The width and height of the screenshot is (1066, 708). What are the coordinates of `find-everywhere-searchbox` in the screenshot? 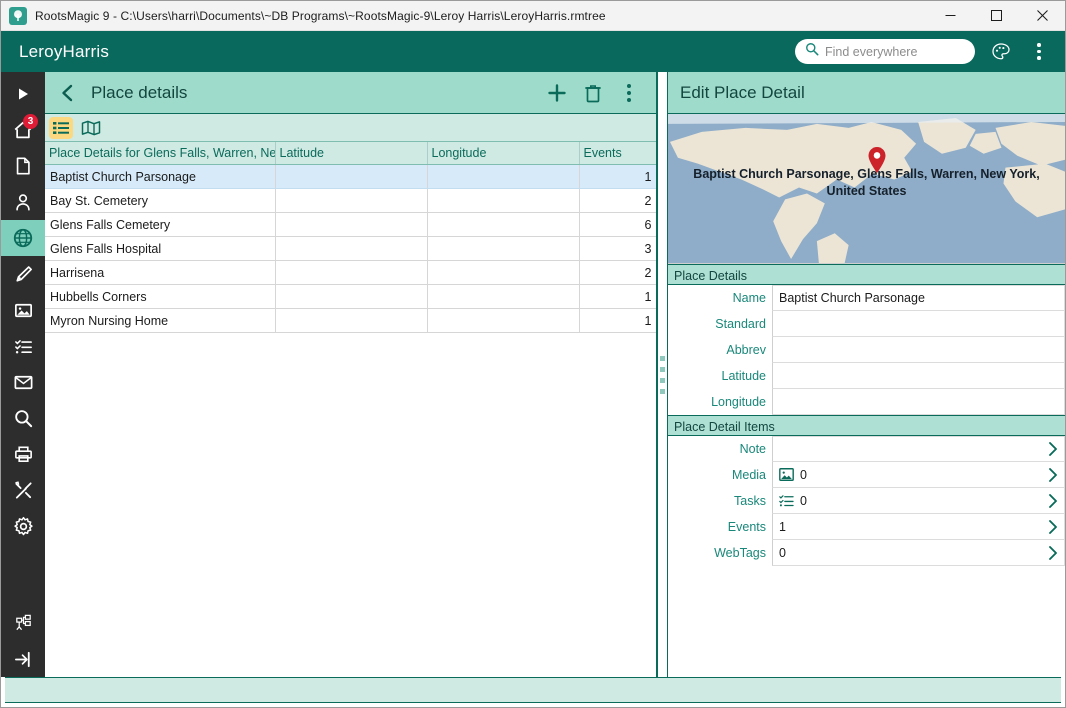 It's located at (885, 51).